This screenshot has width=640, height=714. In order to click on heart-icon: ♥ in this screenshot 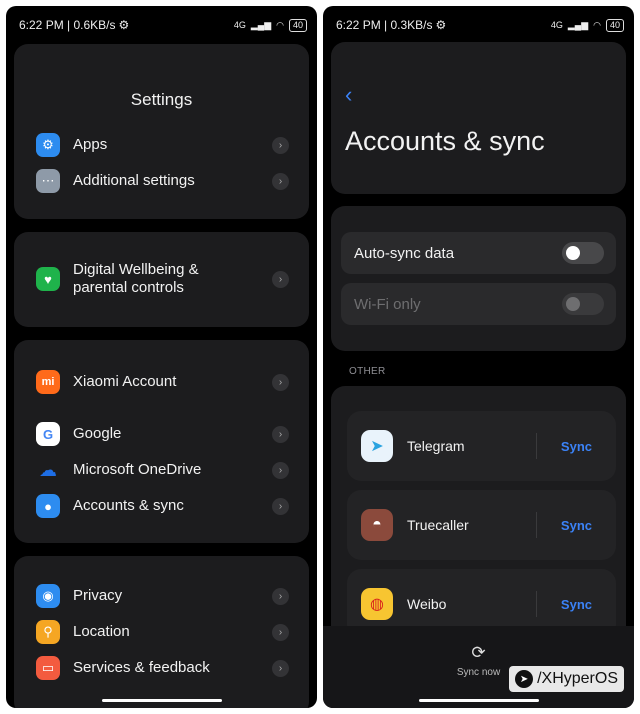, I will do `click(48, 279)`.